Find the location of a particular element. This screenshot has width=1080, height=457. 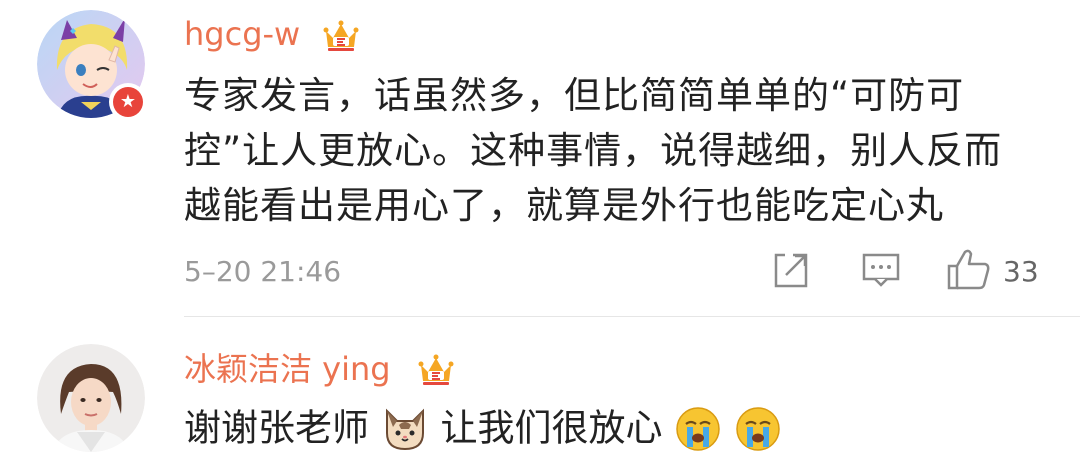

thumbs-up-icon is located at coordinates (968, 269).